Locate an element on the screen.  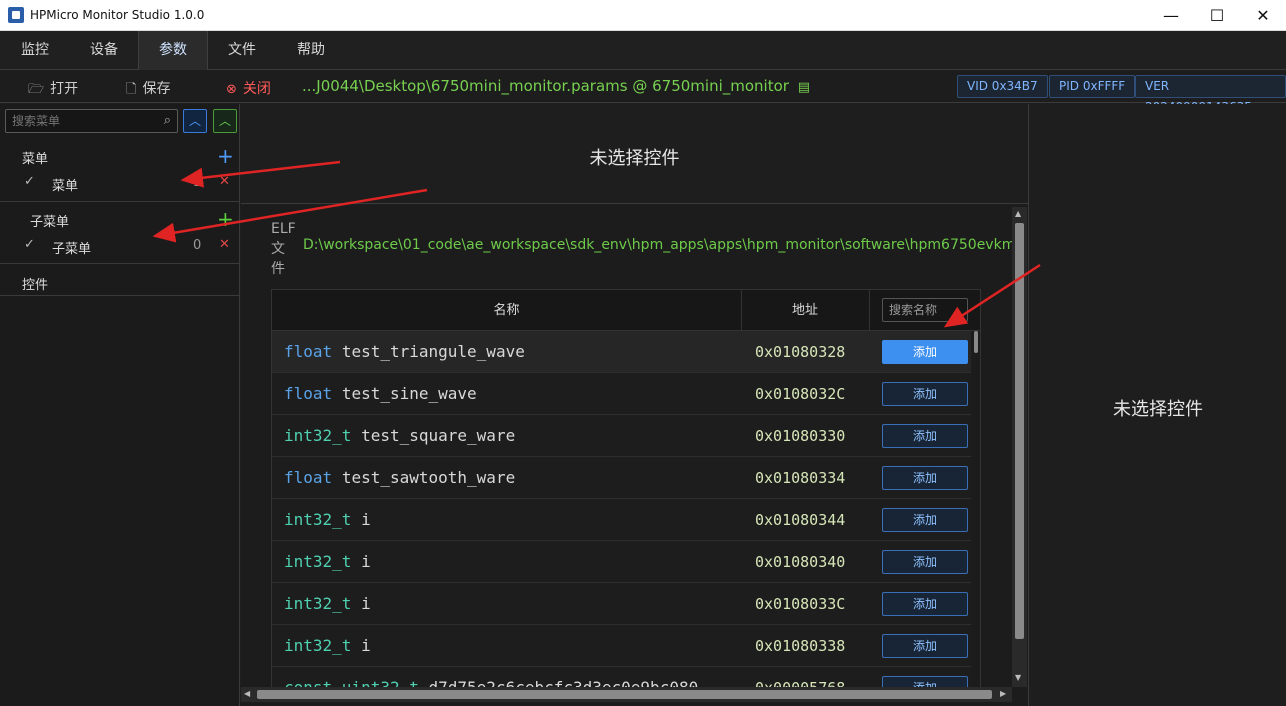
table-row: float test_sine_wave 0x0108032C 添加 is located at coordinates (621, 394).